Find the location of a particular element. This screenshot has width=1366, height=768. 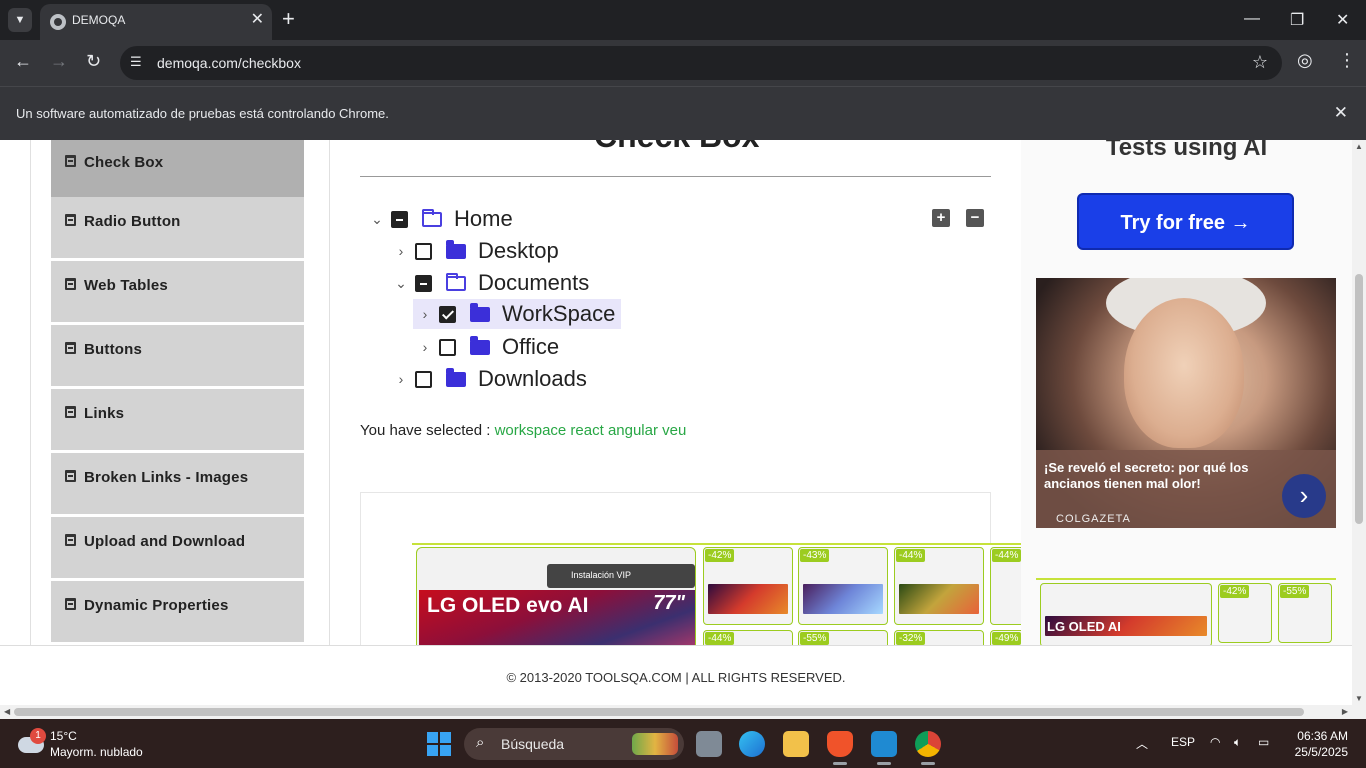

back-button: ← is located at coordinates (23, 61).